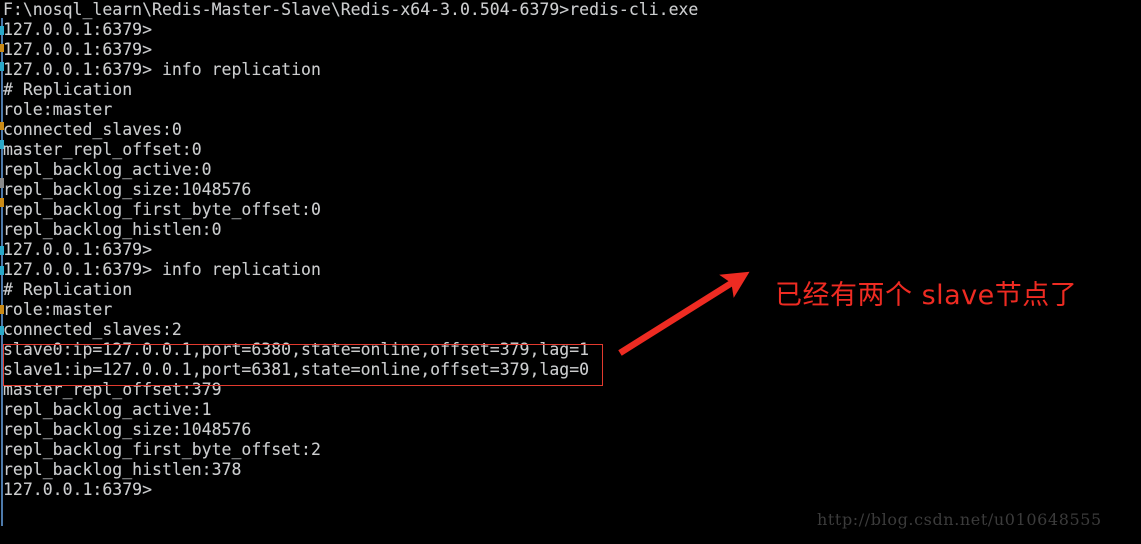 The image size is (1141, 544). What do you see at coordinates (107, 409) in the screenshot?
I see `terminal-line: repl_backlog_active:1` at bounding box center [107, 409].